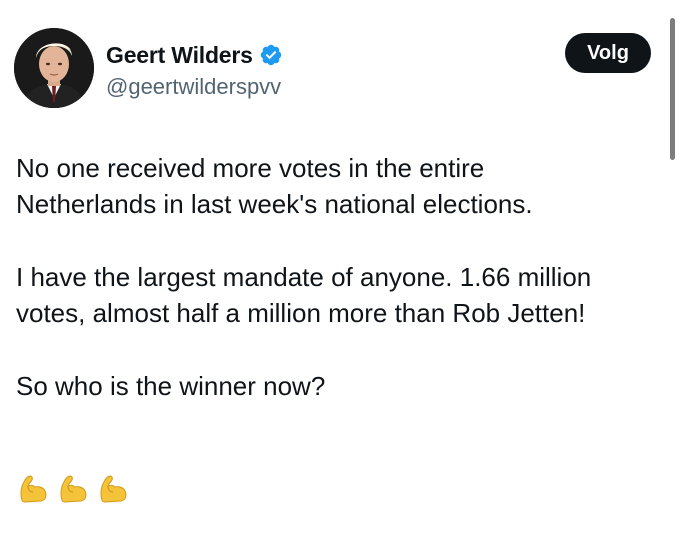 This screenshot has width=680, height=542. I want to click on avatar, so click(54, 68).